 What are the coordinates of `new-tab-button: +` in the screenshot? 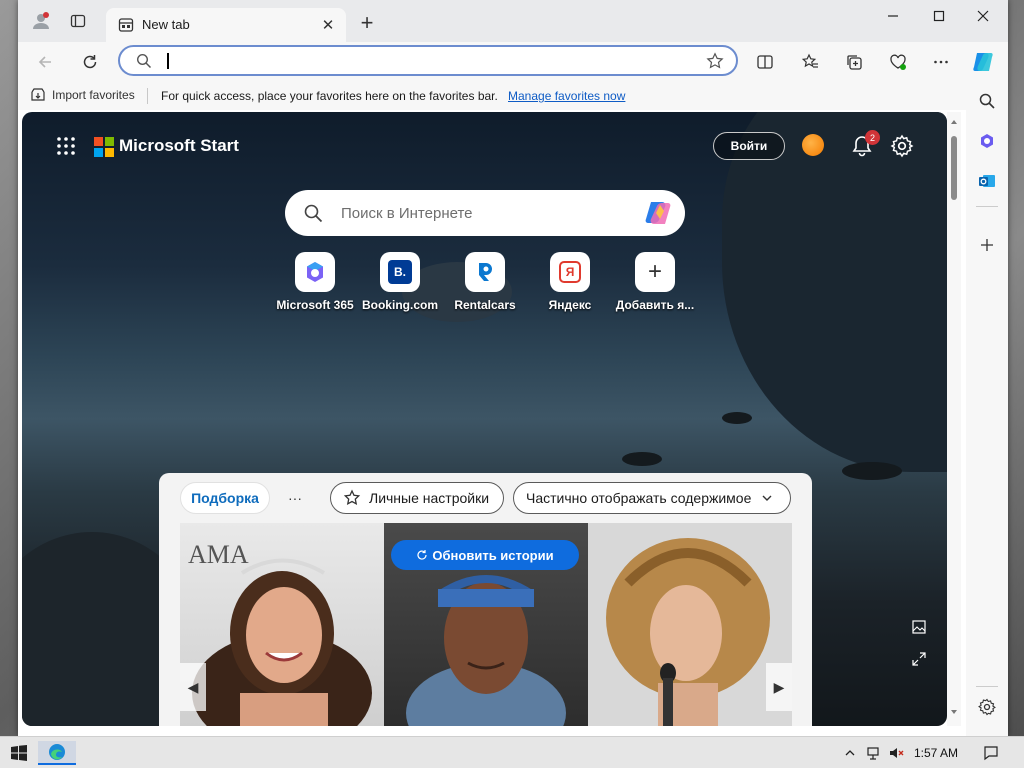 It's located at (367, 23).